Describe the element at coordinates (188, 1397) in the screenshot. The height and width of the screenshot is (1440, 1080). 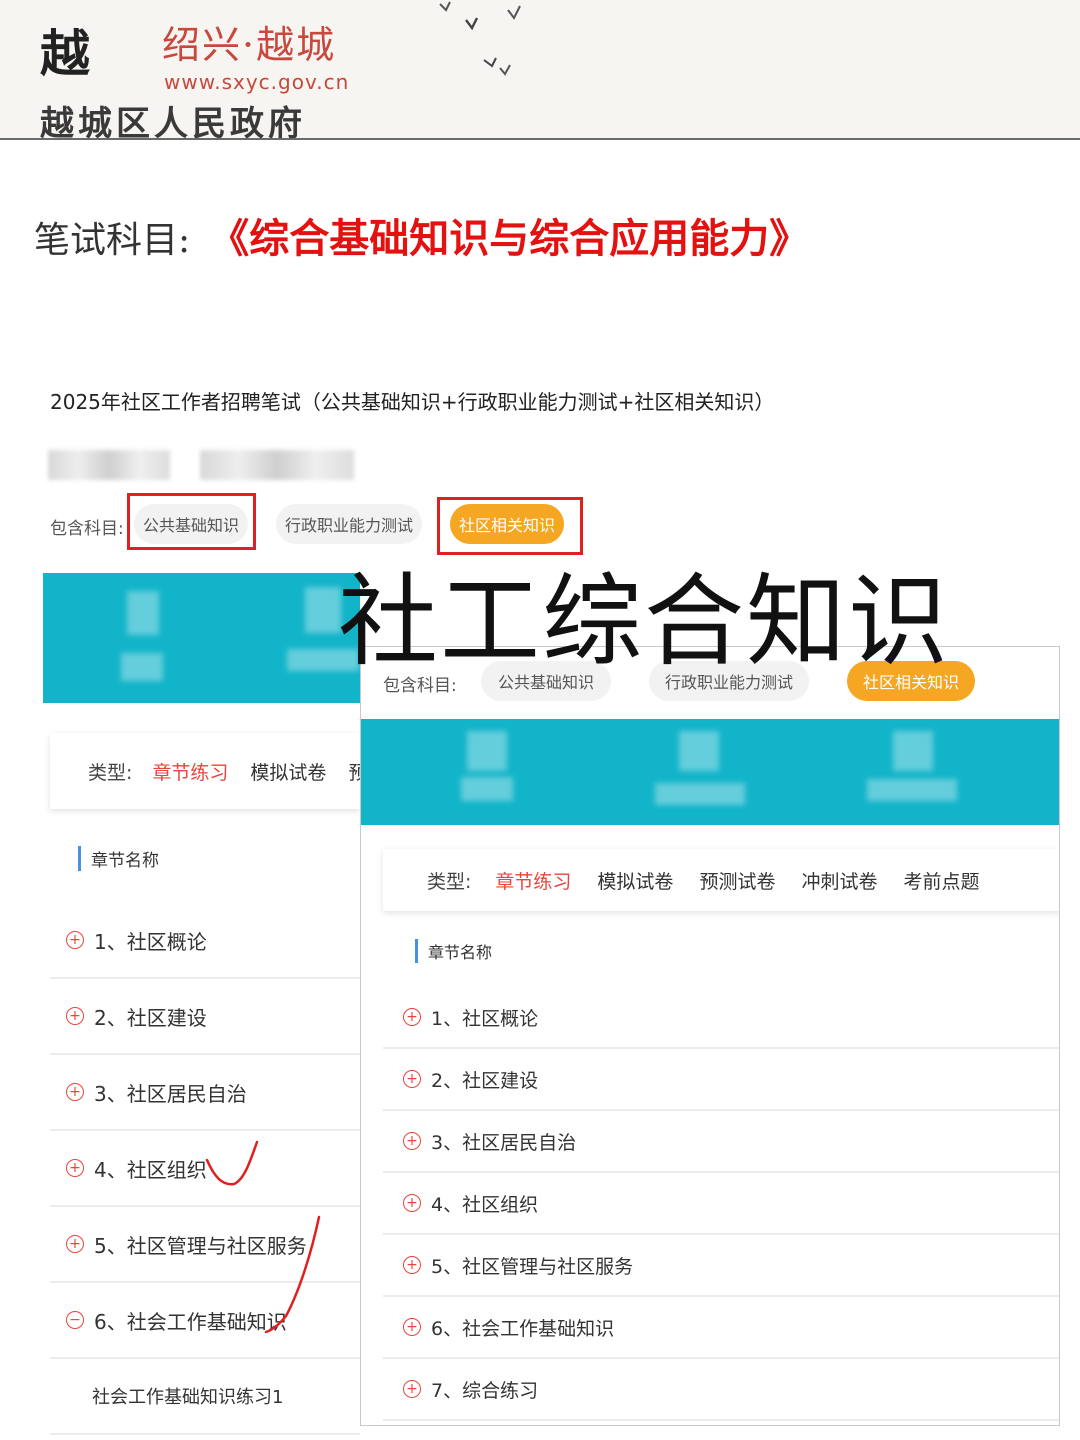
I see `sub-item-label: 社会工作基础知识练习1` at that location.